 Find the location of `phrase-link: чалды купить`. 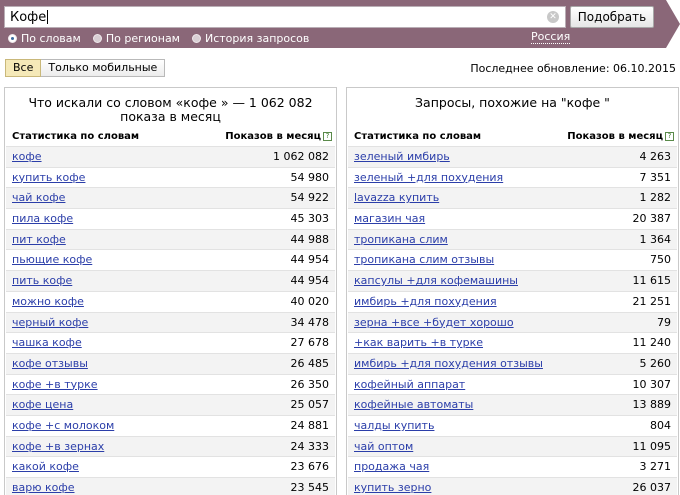

phrase-link: чалды купить is located at coordinates (394, 425).